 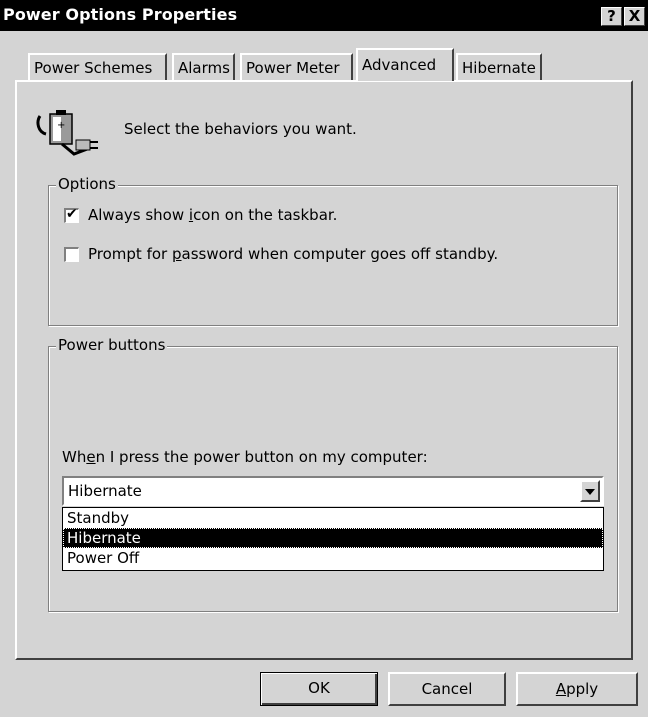 I want to click on option-hibernate: Hibernate, so click(x=333, y=538).